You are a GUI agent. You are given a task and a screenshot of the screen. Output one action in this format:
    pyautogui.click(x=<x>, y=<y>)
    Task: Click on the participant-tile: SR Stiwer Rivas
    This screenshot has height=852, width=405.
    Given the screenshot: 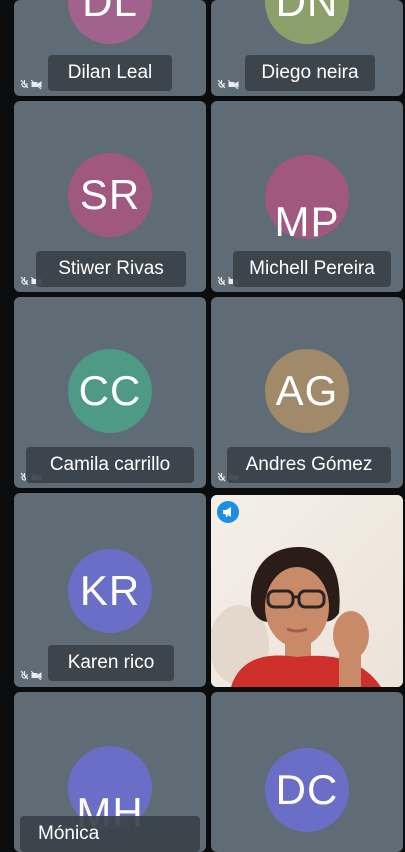 What is the action you would take?
    pyautogui.click(x=110, y=196)
    